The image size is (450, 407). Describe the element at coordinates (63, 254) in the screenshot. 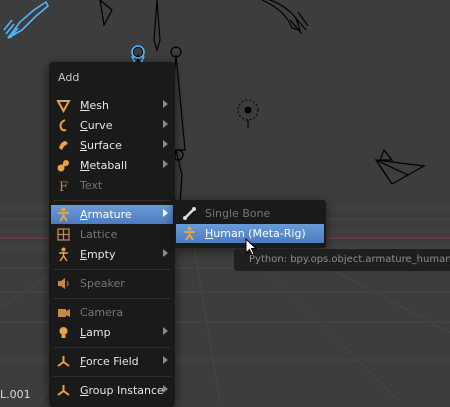

I see `empty-icon` at that location.